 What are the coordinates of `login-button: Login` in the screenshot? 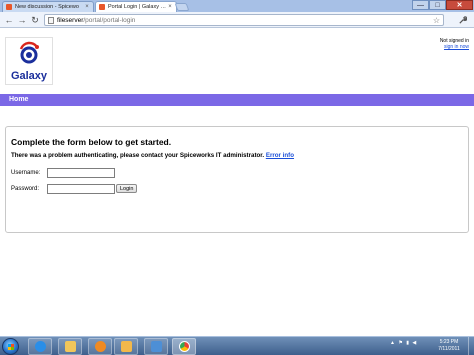 It's located at (127, 188).